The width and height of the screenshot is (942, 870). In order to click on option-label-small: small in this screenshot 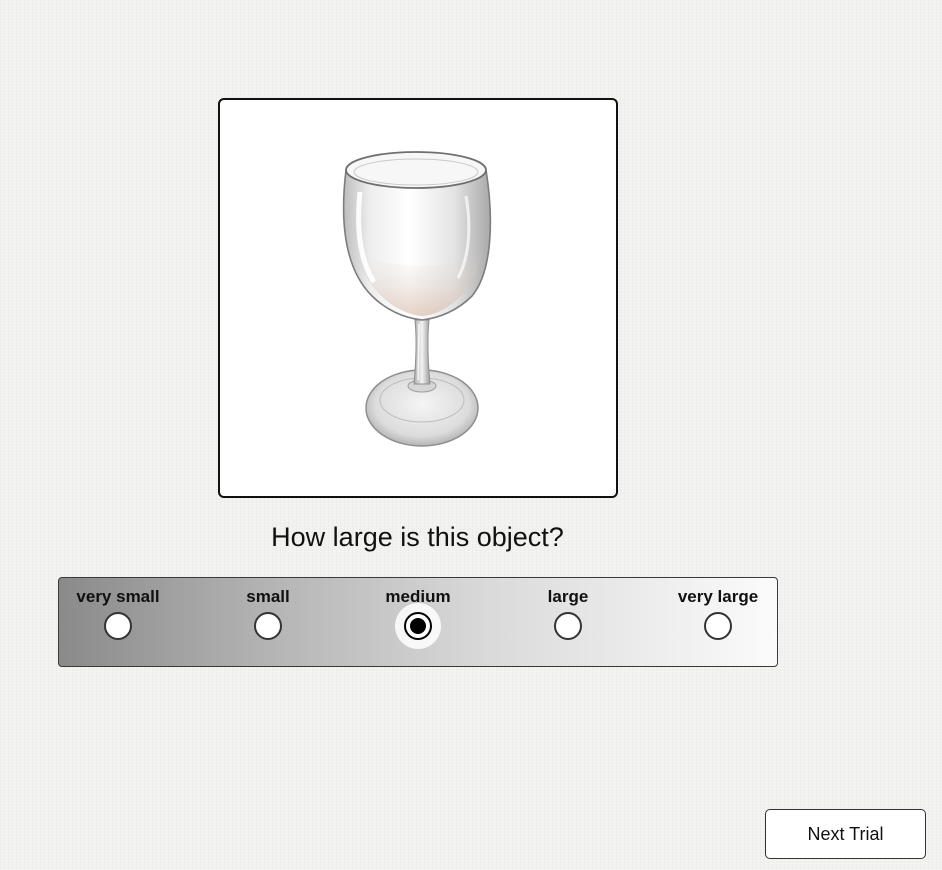, I will do `click(268, 596)`.